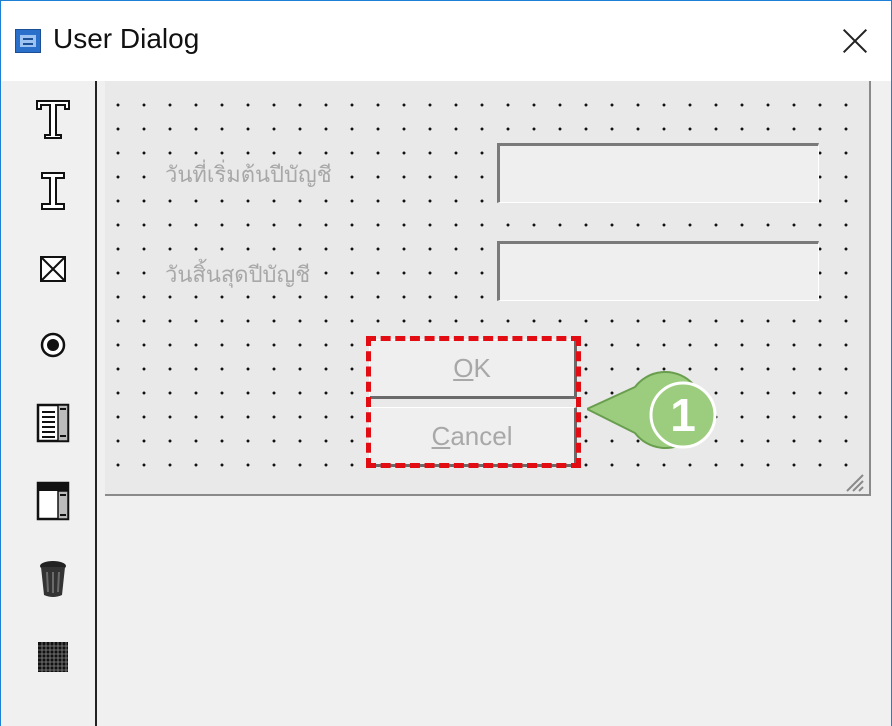 The image size is (892, 726). What do you see at coordinates (126, 38) in the screenshot?
I see `window-title: User Dialog` at bounding box center [126, 38].